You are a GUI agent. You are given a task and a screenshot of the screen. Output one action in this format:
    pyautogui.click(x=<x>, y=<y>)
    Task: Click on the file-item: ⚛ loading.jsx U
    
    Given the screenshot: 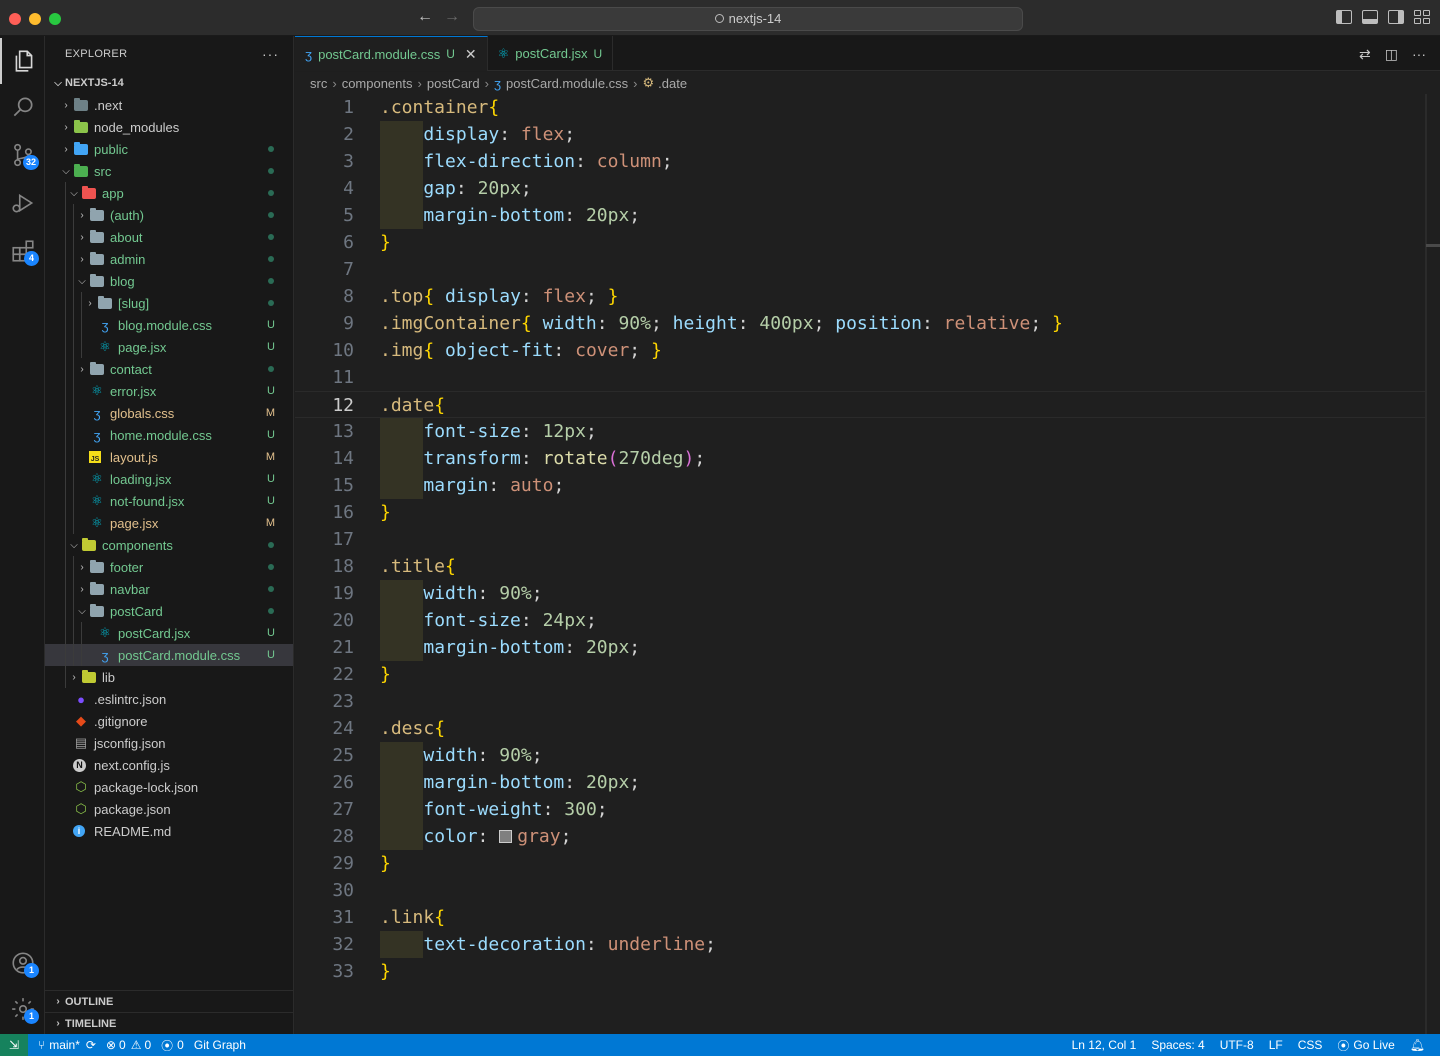 What is the action you would take?
    pyautogui.click(x=169, y=479)
    